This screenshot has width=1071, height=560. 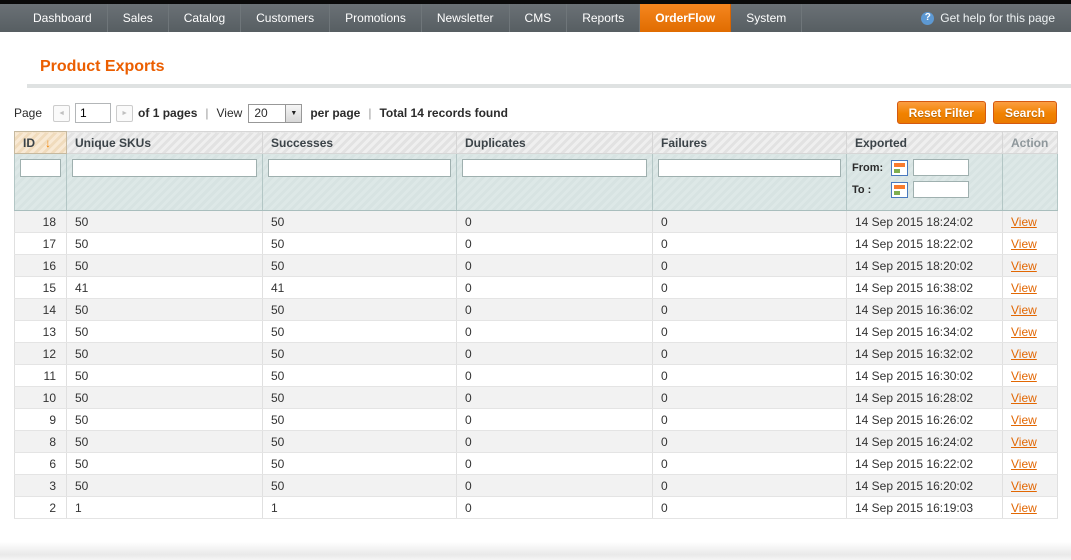 I want to click on nav-item-cms: CMS, so click(x=539, y=18).